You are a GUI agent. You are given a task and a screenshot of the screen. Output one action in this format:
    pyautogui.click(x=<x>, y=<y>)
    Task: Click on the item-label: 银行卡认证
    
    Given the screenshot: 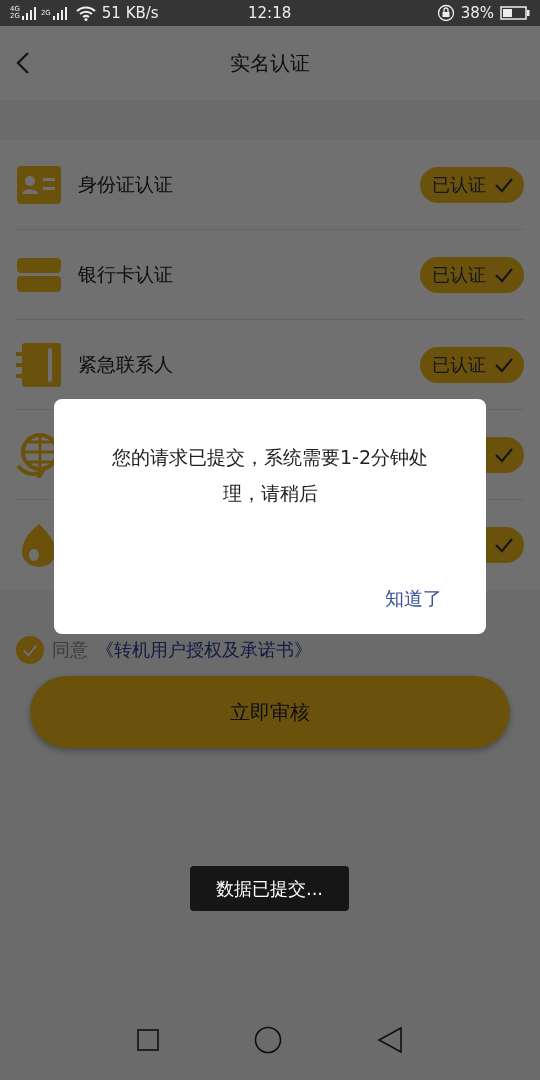 What is the action you would take?
    pyautogui.click(x=126, y=274)
    